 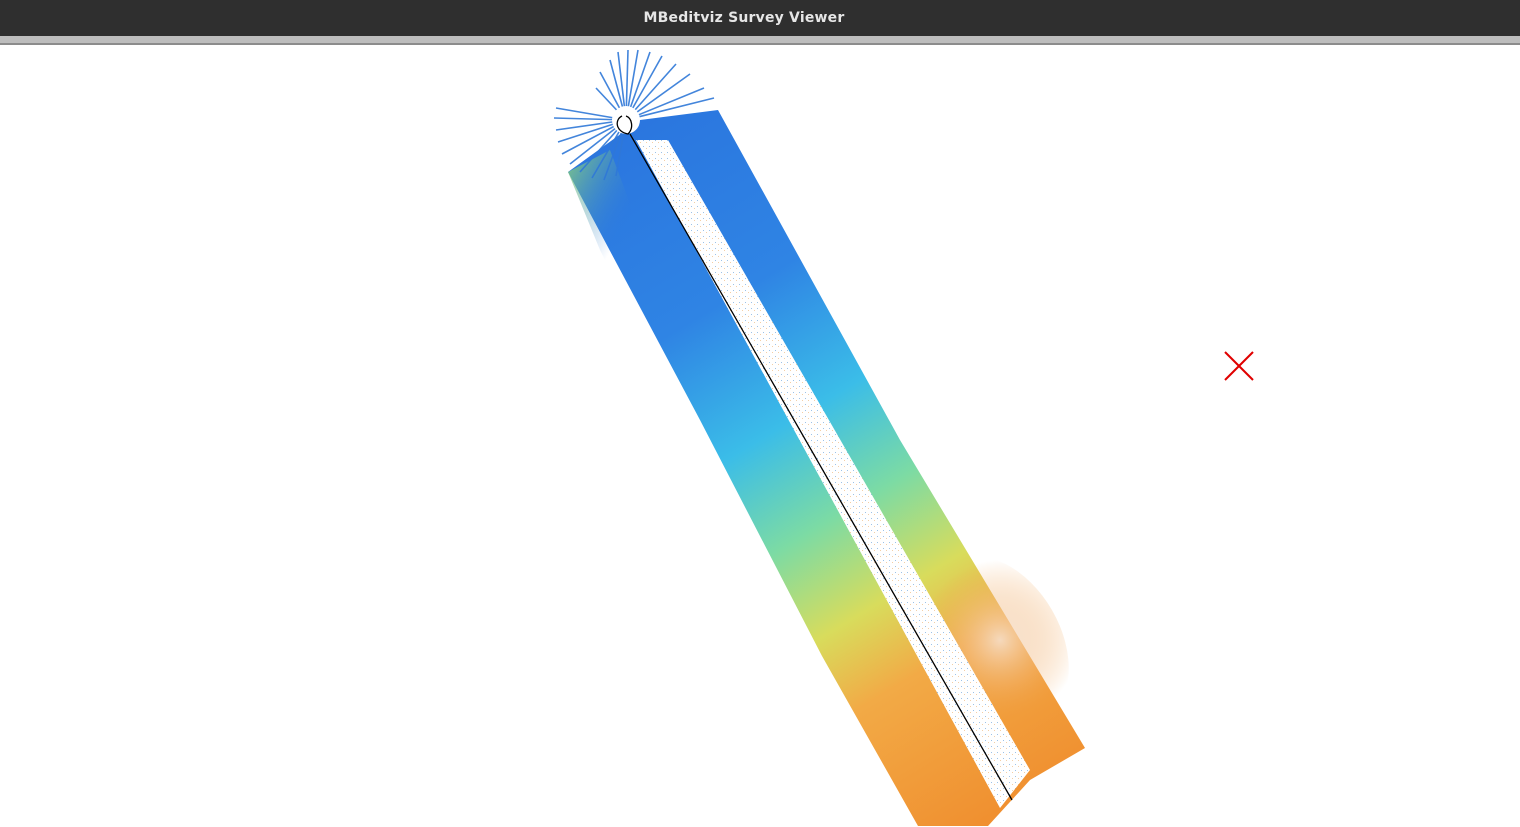 I want to click on x-cross-icon, so click(x=1239, y=366).